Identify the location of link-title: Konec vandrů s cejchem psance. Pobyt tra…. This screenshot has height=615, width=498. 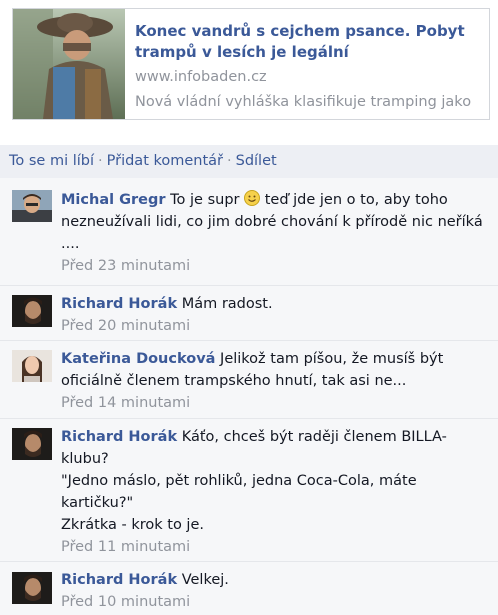
(307, 42).